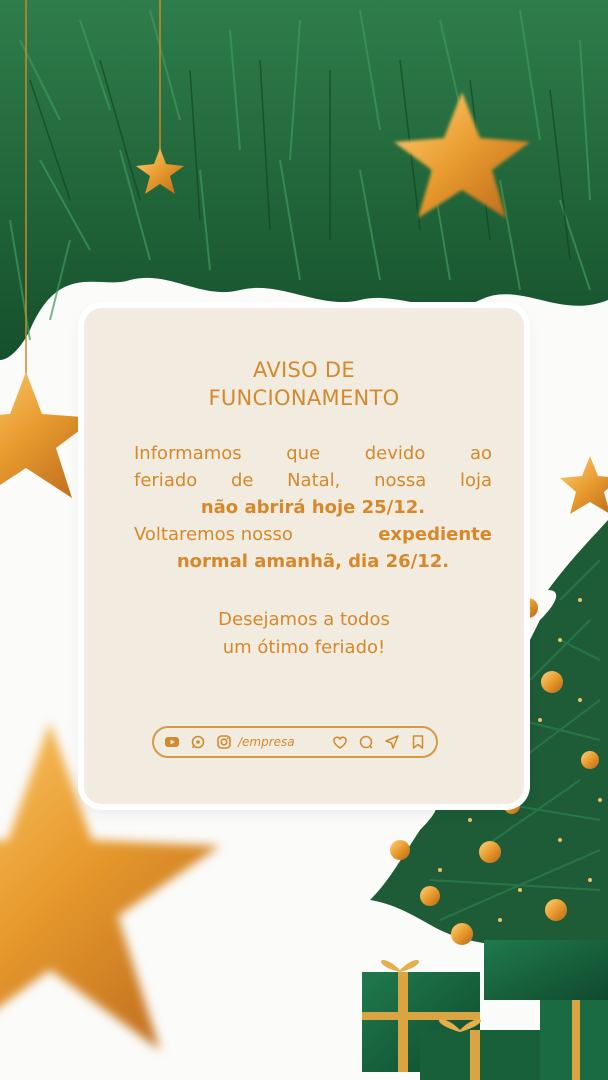 Image resolution: width=608 pixels, height=1080 pixels. Describe the element at coordinates (303, 453) in the screenshot. I see `body-word: que` at that location.